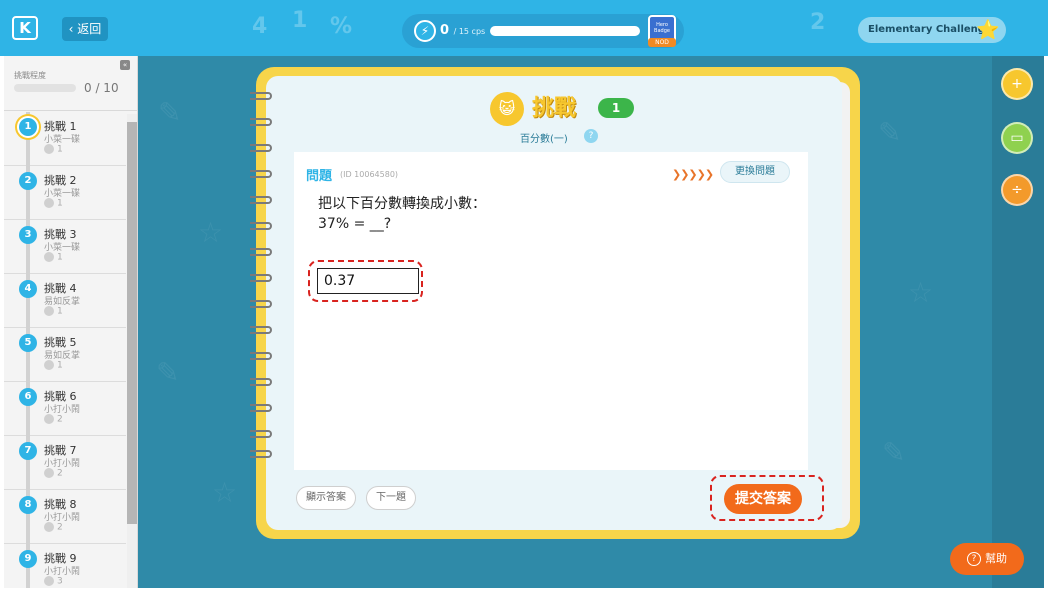 The width and height of the screenshot is (1048, 596). What do you see at coordinates (132, 323) in the screenshot?
I see `scrollbar-thumb` at bounding box center [132, 323].